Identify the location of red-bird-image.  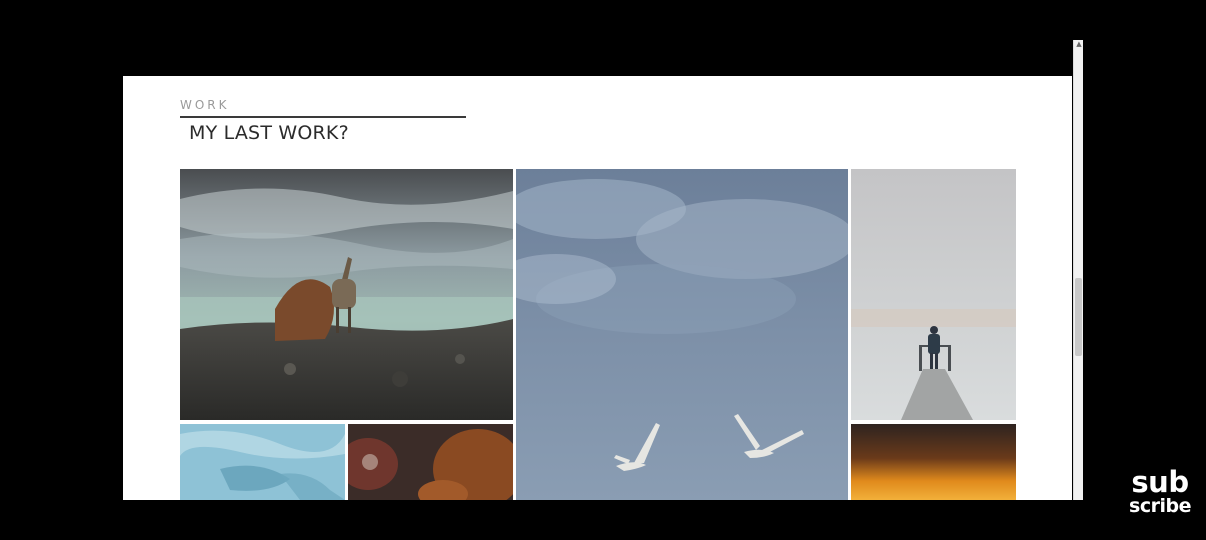
(430, 462).